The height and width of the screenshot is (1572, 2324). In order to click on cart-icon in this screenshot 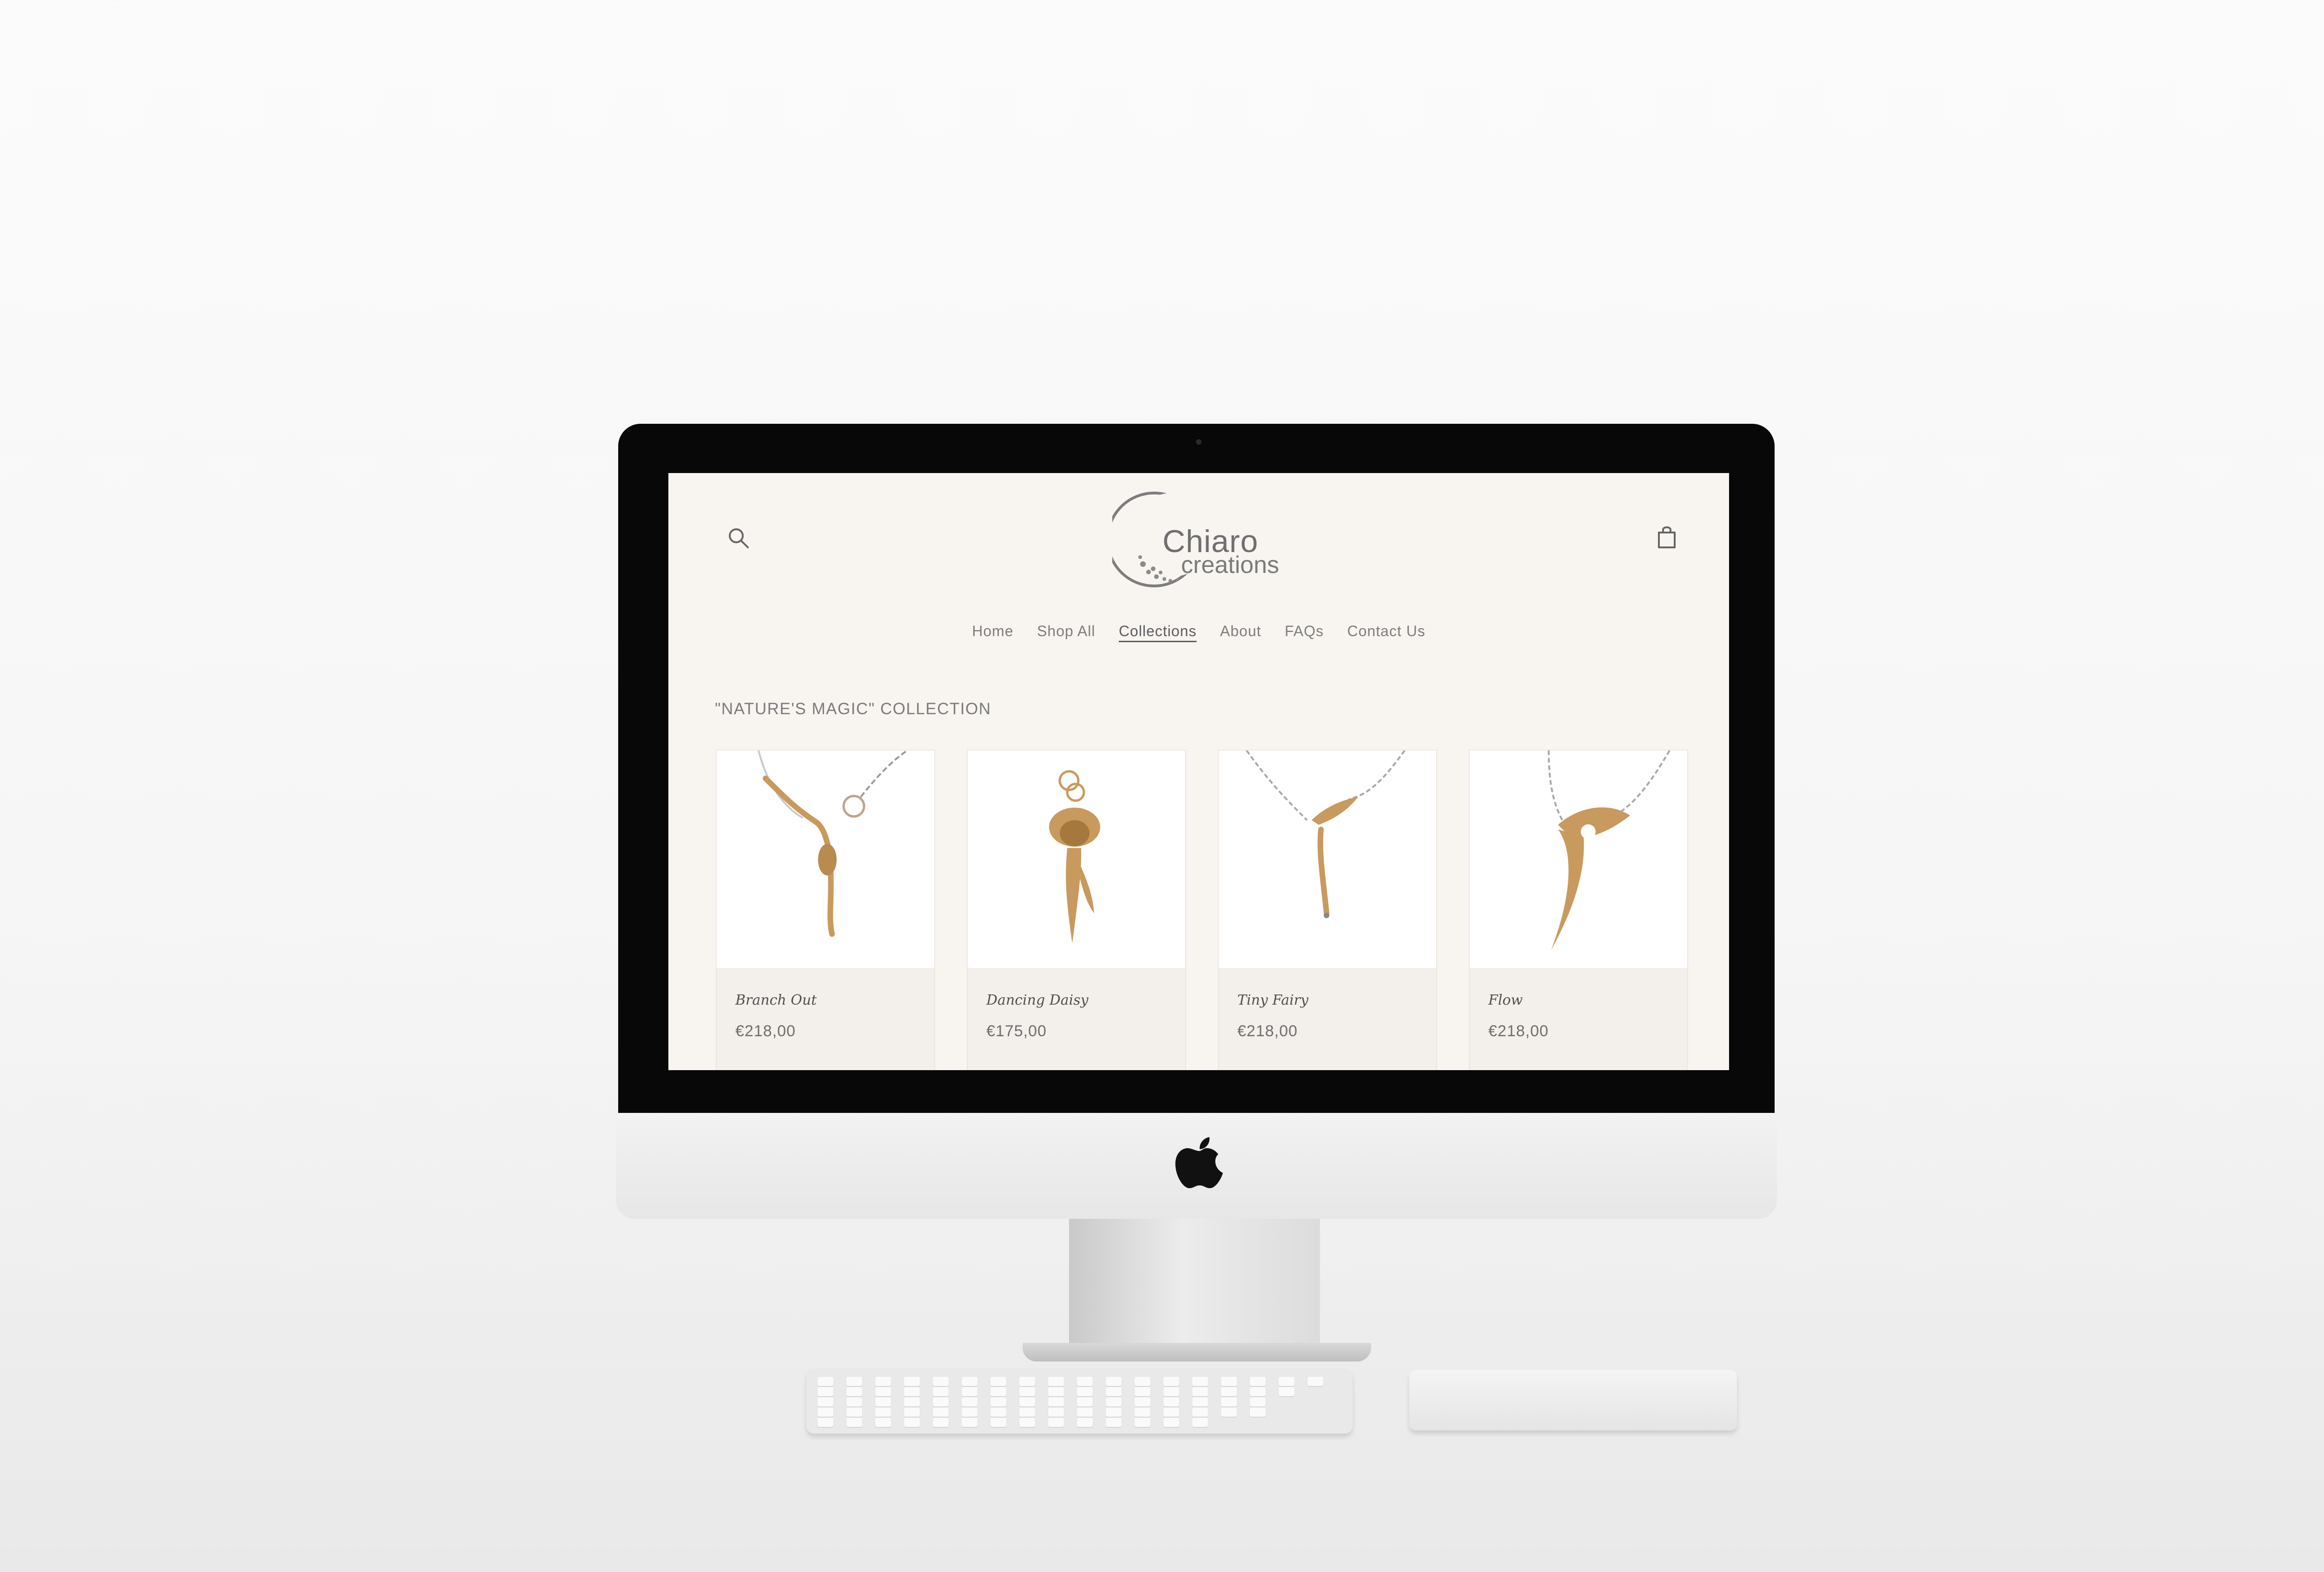, I will do `click(1666, 538)`.